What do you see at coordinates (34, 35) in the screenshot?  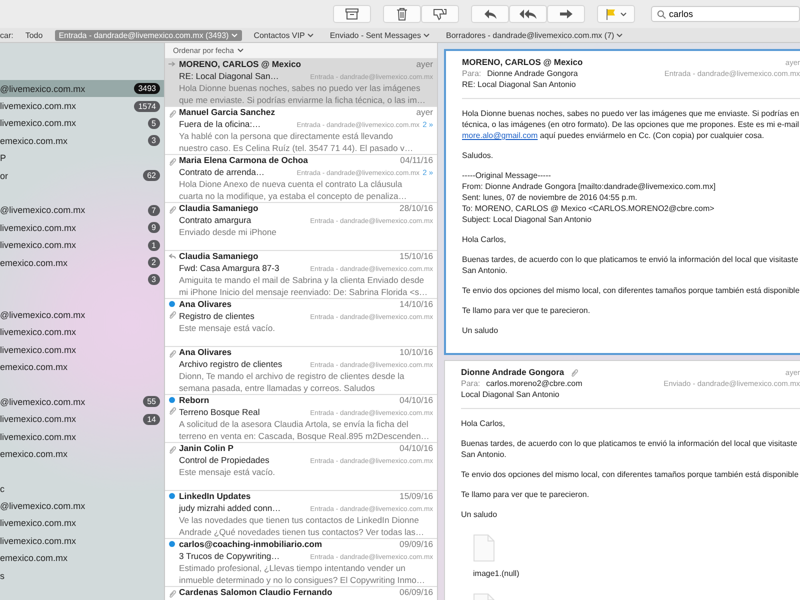 I see `scope-tab: Todo` at bounding box center [34, 35].